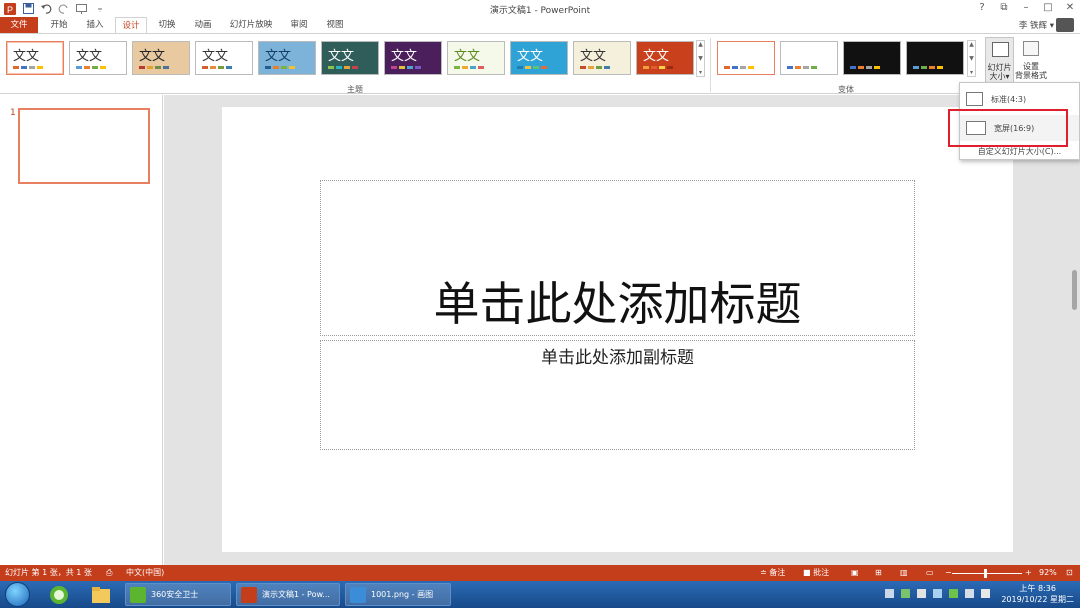  What do you see at coordinates (1070, 7) in the screenshot?
I see `close-button: ✕` at bounding box center [1070, 7].